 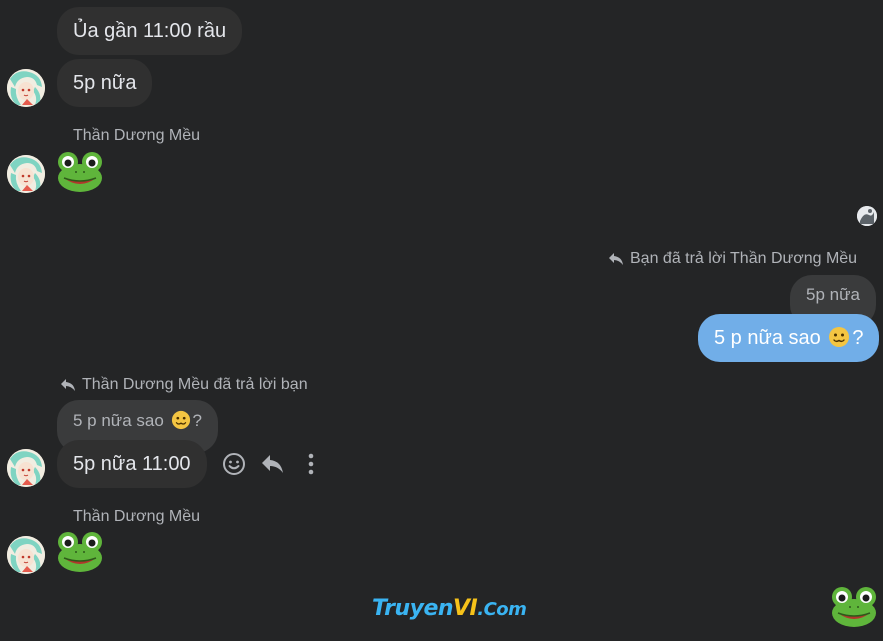 I want to click on watermark-logo: TruyenVI.Com, so click(x=449, y=608).